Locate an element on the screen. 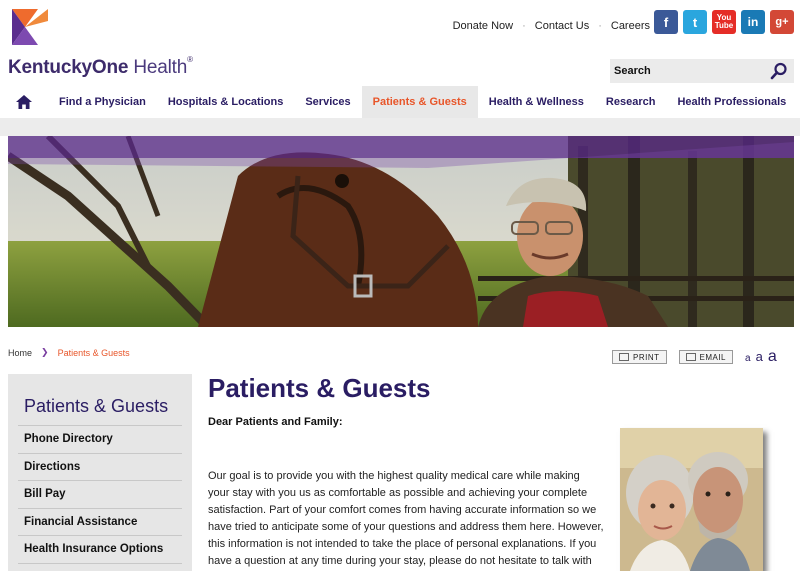 This screenshot has height=571, width=800. couple-illustration is located at coordinates (691, 499).